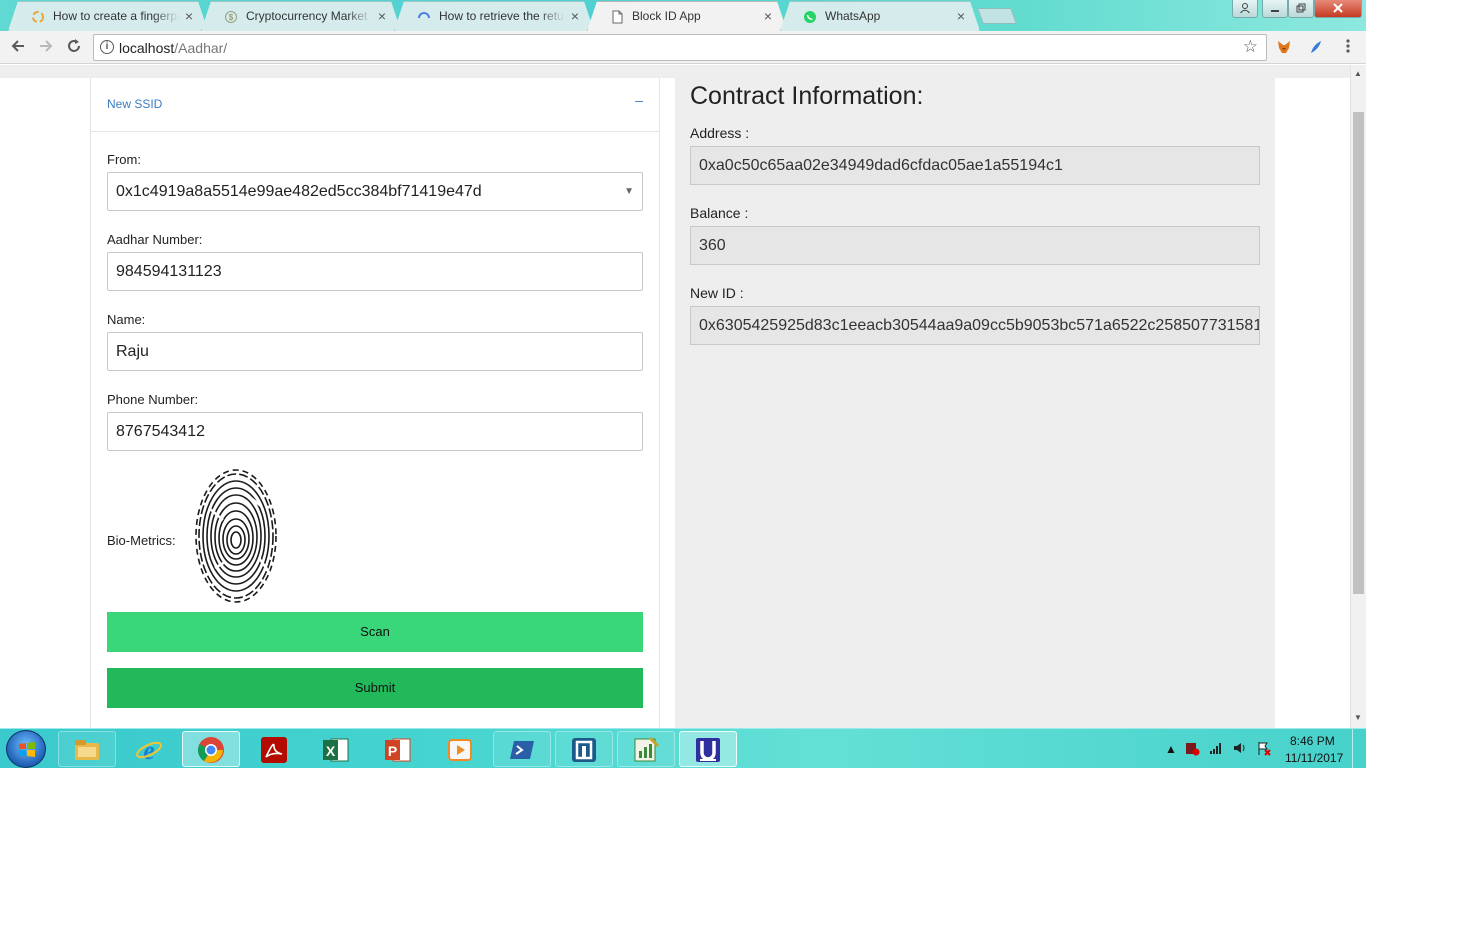 This screenshot has height=930, width=1484. What do you see at coordinates (375, 271) in the screenshot?
I see `aadhar-input: 984594131123` at bounding box center [375, 271].